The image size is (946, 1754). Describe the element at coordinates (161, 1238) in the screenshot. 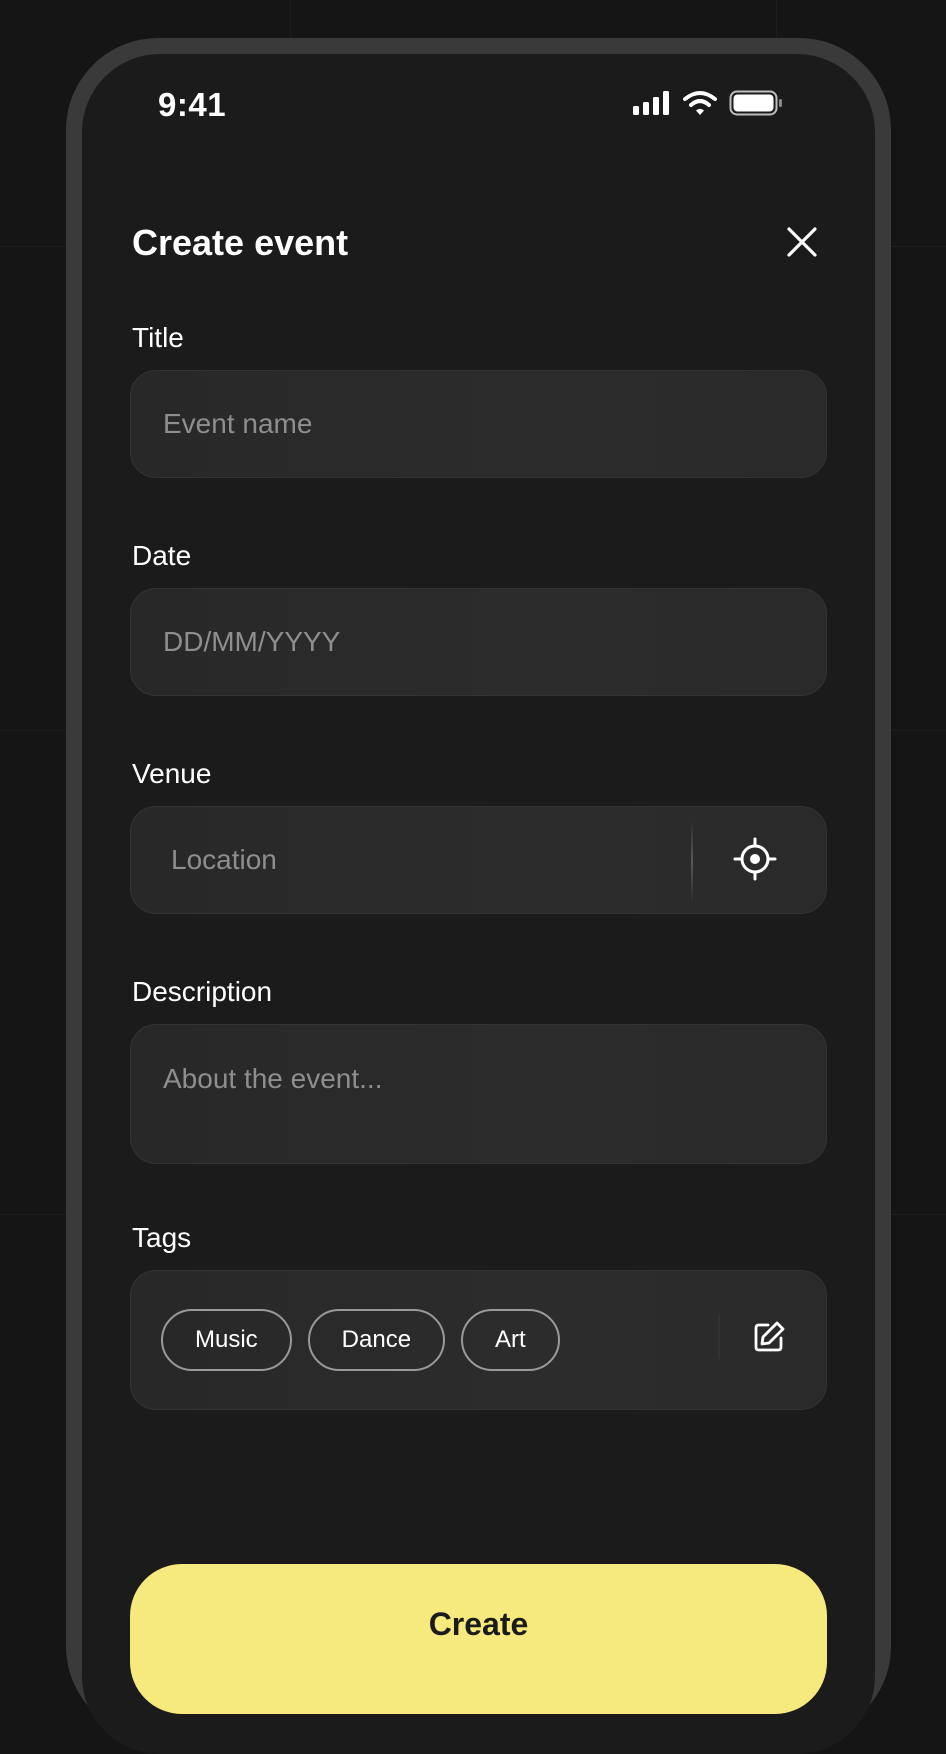

I see `tags-label: Tags` at that location.